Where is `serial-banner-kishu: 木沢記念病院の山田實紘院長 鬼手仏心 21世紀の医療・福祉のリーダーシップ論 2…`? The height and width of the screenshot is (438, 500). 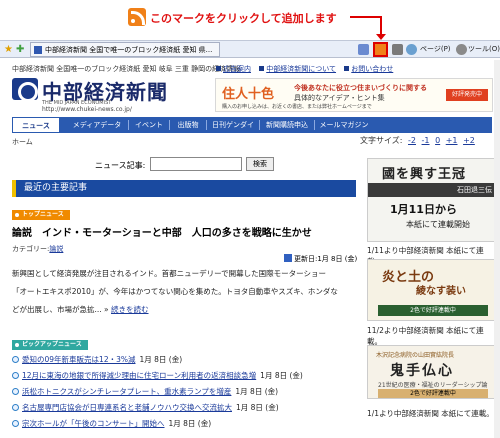
serial-banner-kishu: 木沢記念病院の山田實紘院長 鬼手仏心 21世紀の医療・福祉のリーダーシップ論 2… is located at coordinates (432, 372).